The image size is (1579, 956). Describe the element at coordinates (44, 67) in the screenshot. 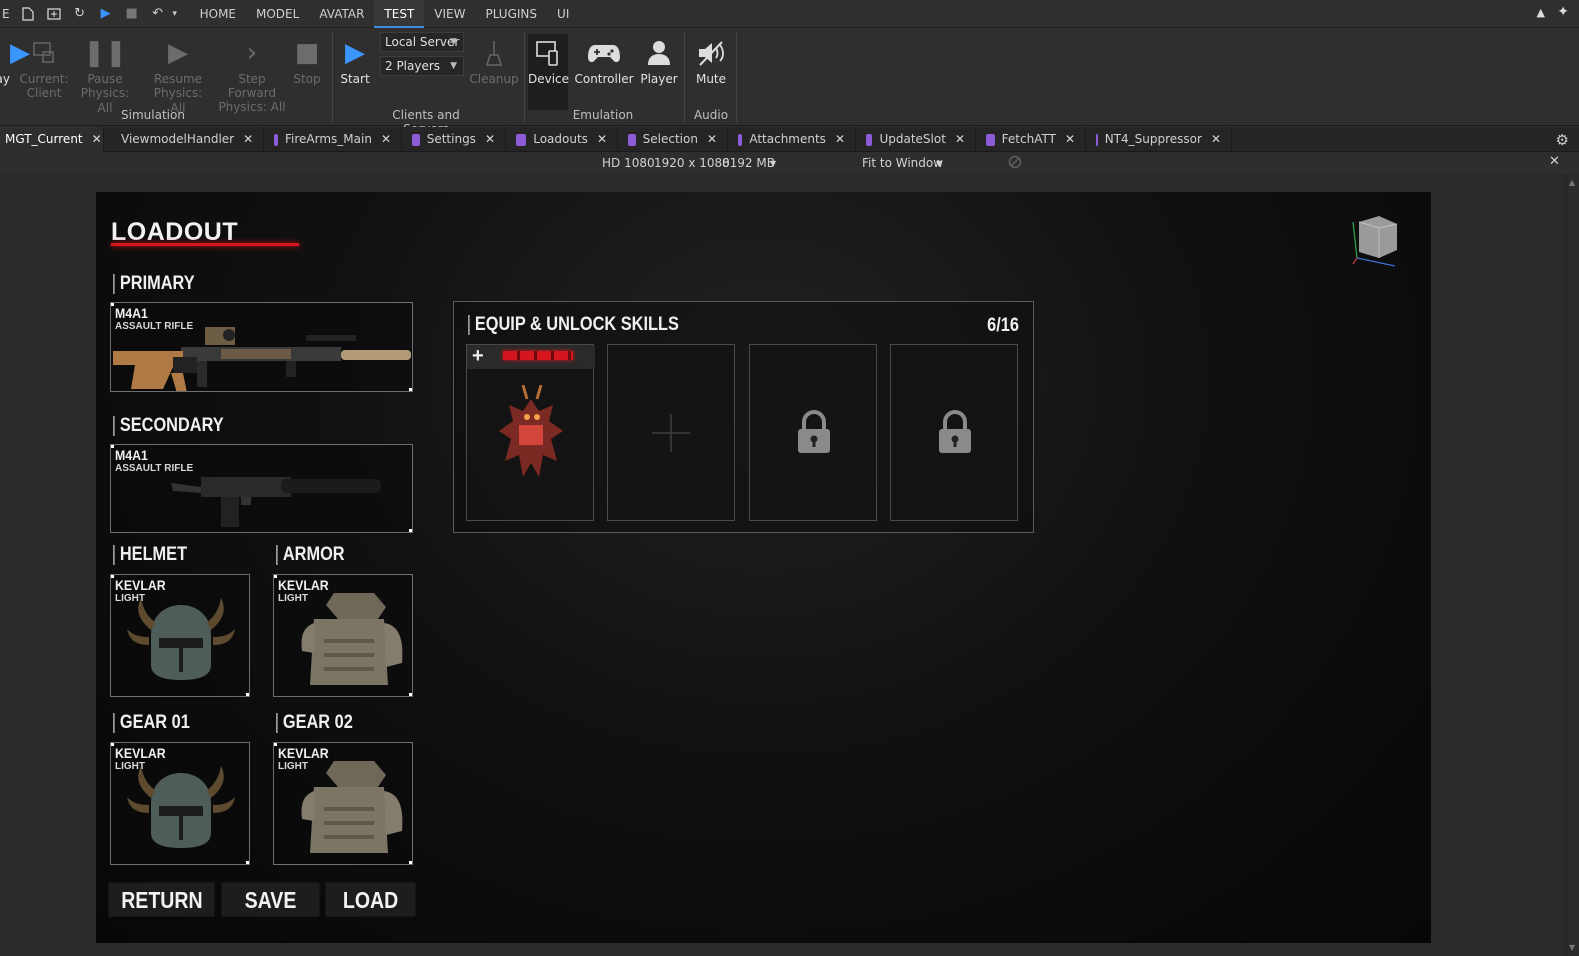

I see `current-client-button: Current: Client` at that location.